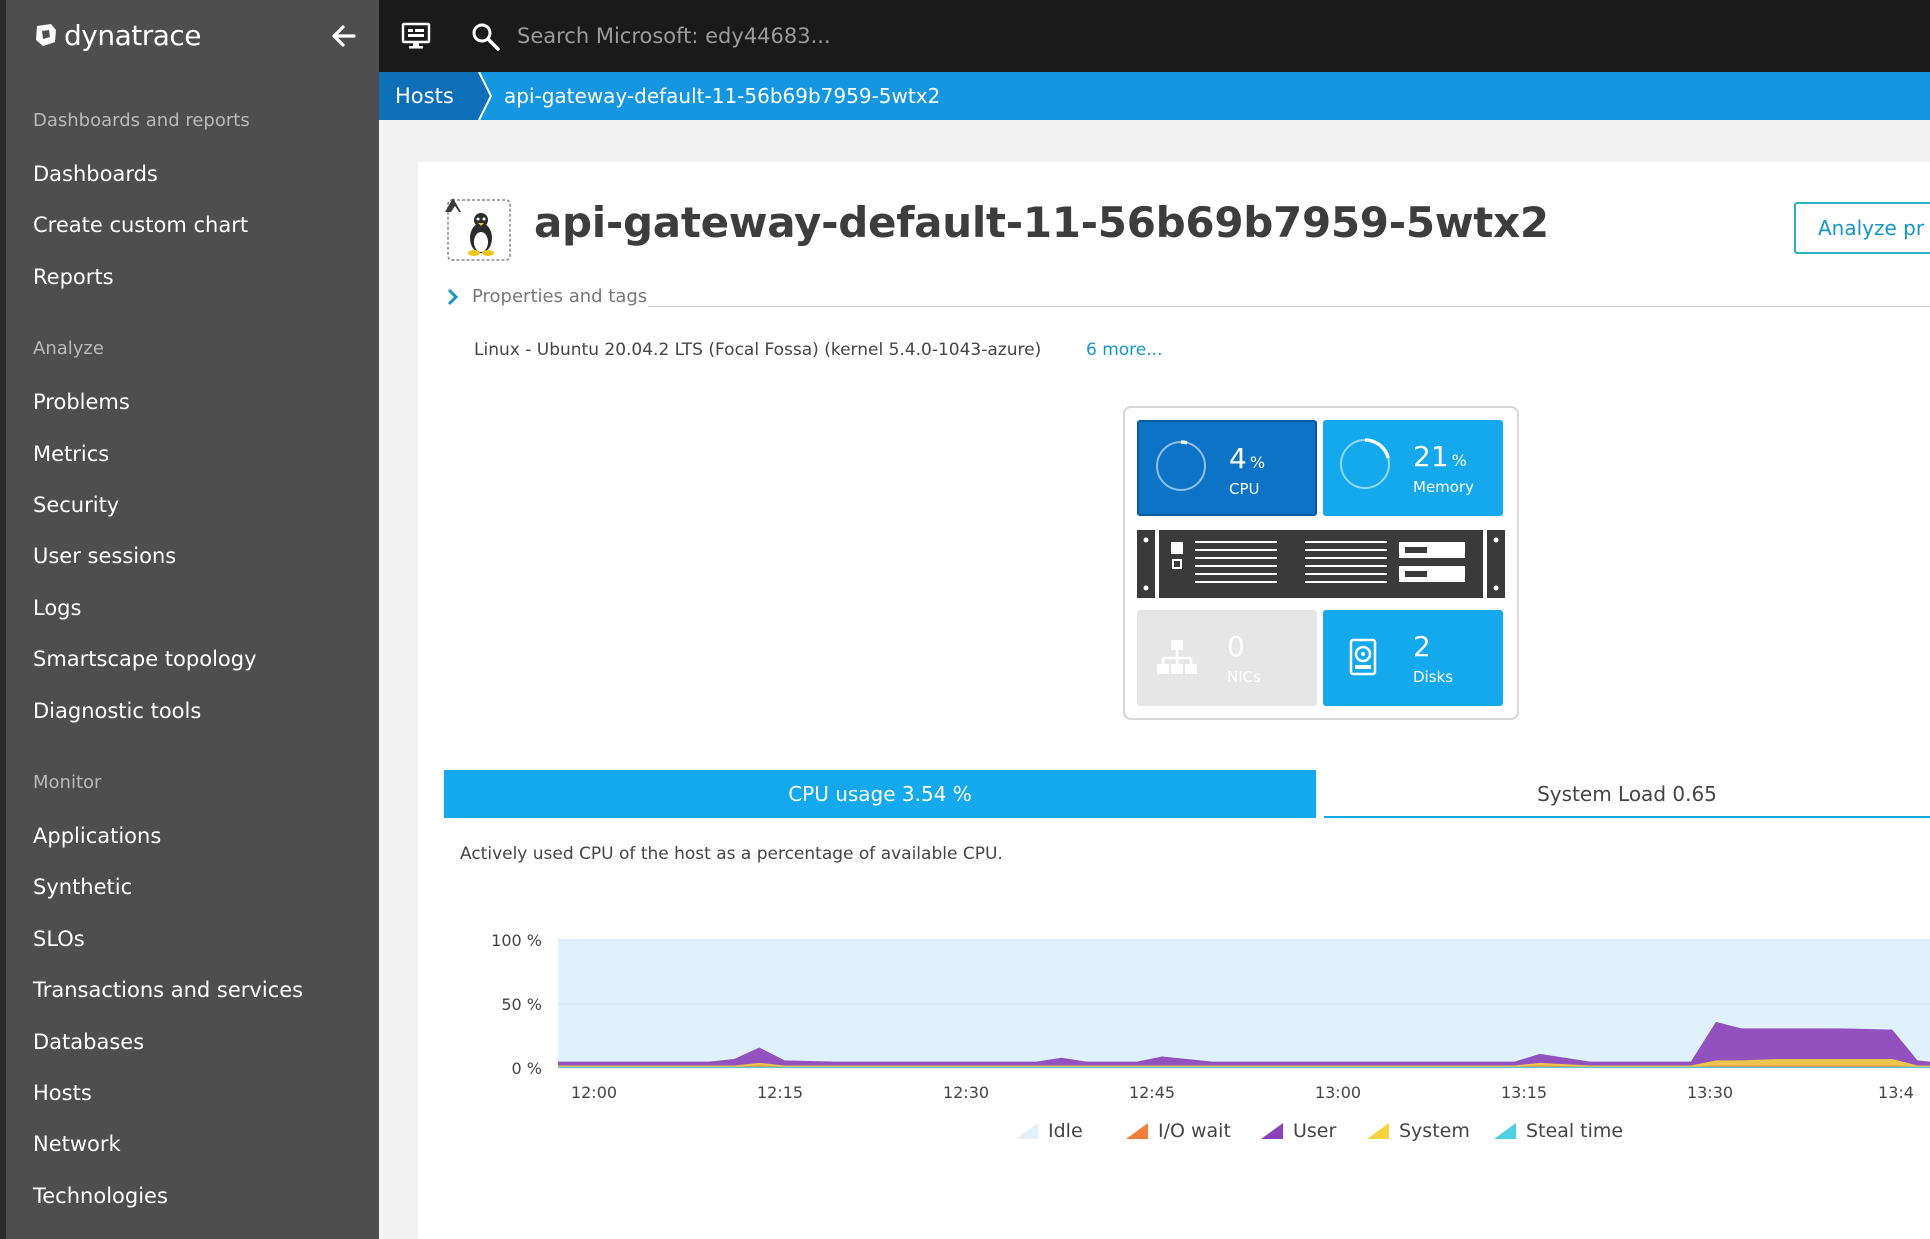  Describe the element at coordinates (527, 1068) in the screenshot. I see `y-tick-label: 0 %` at that location.